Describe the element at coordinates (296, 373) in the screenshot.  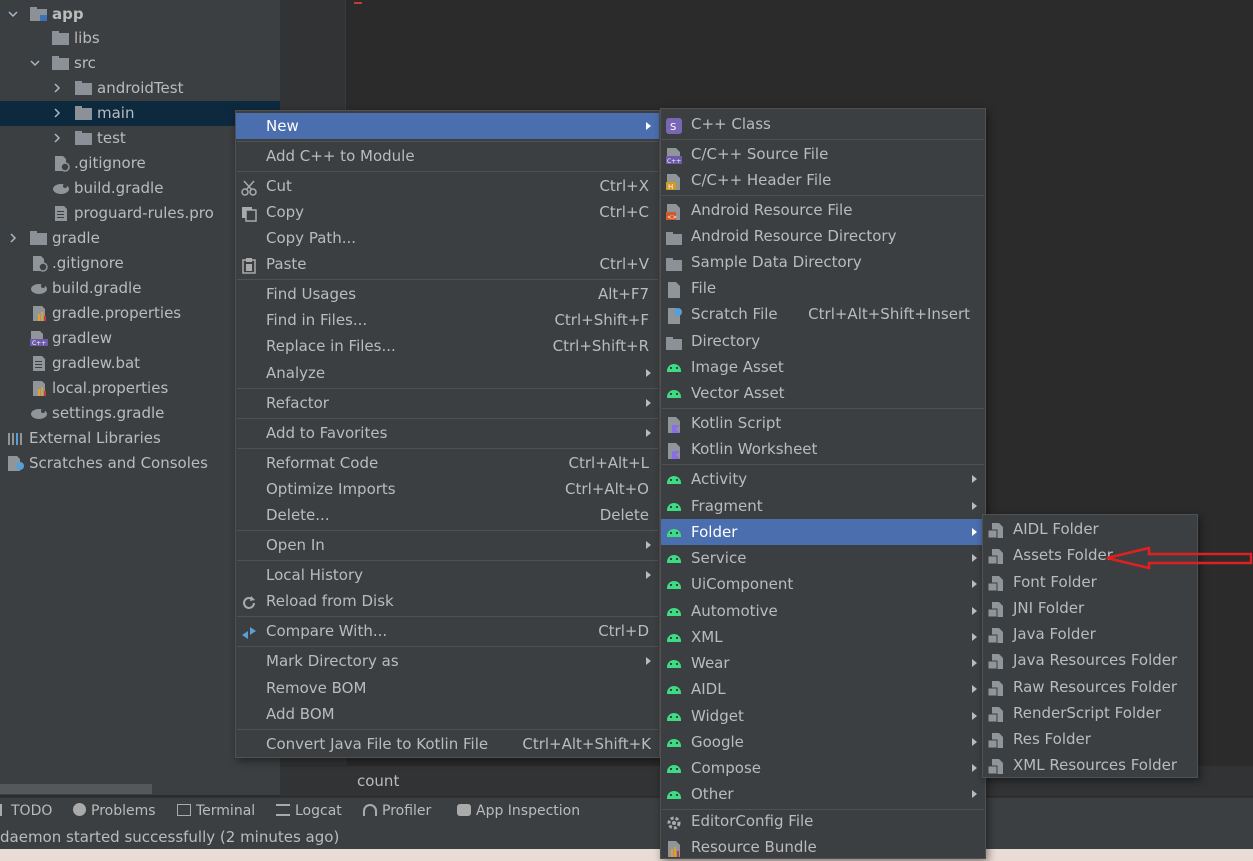
I see `menu-label: Analyze` at that location.